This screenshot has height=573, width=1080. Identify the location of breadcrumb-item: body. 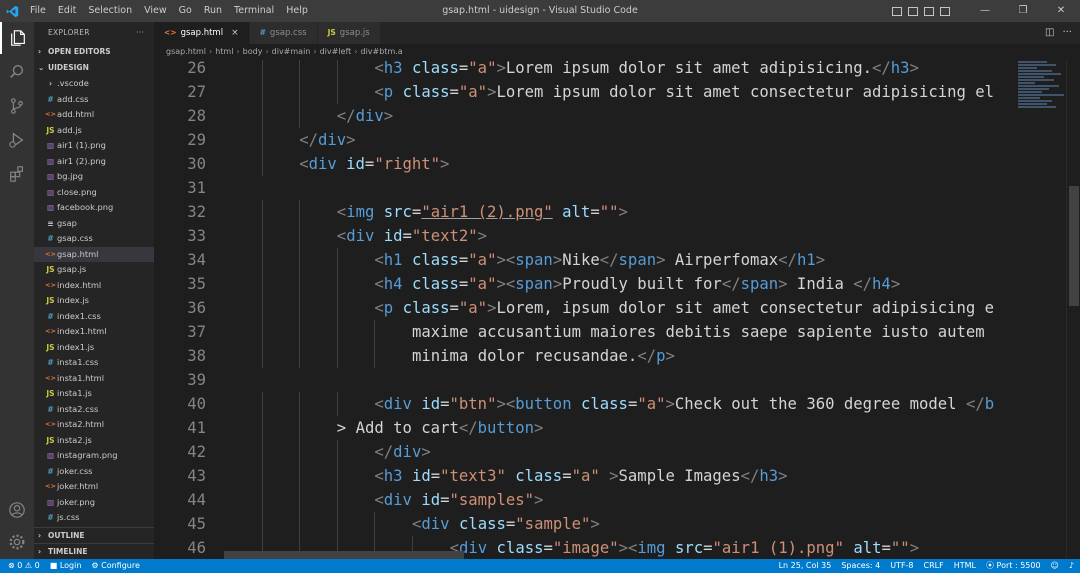
(253, 51).